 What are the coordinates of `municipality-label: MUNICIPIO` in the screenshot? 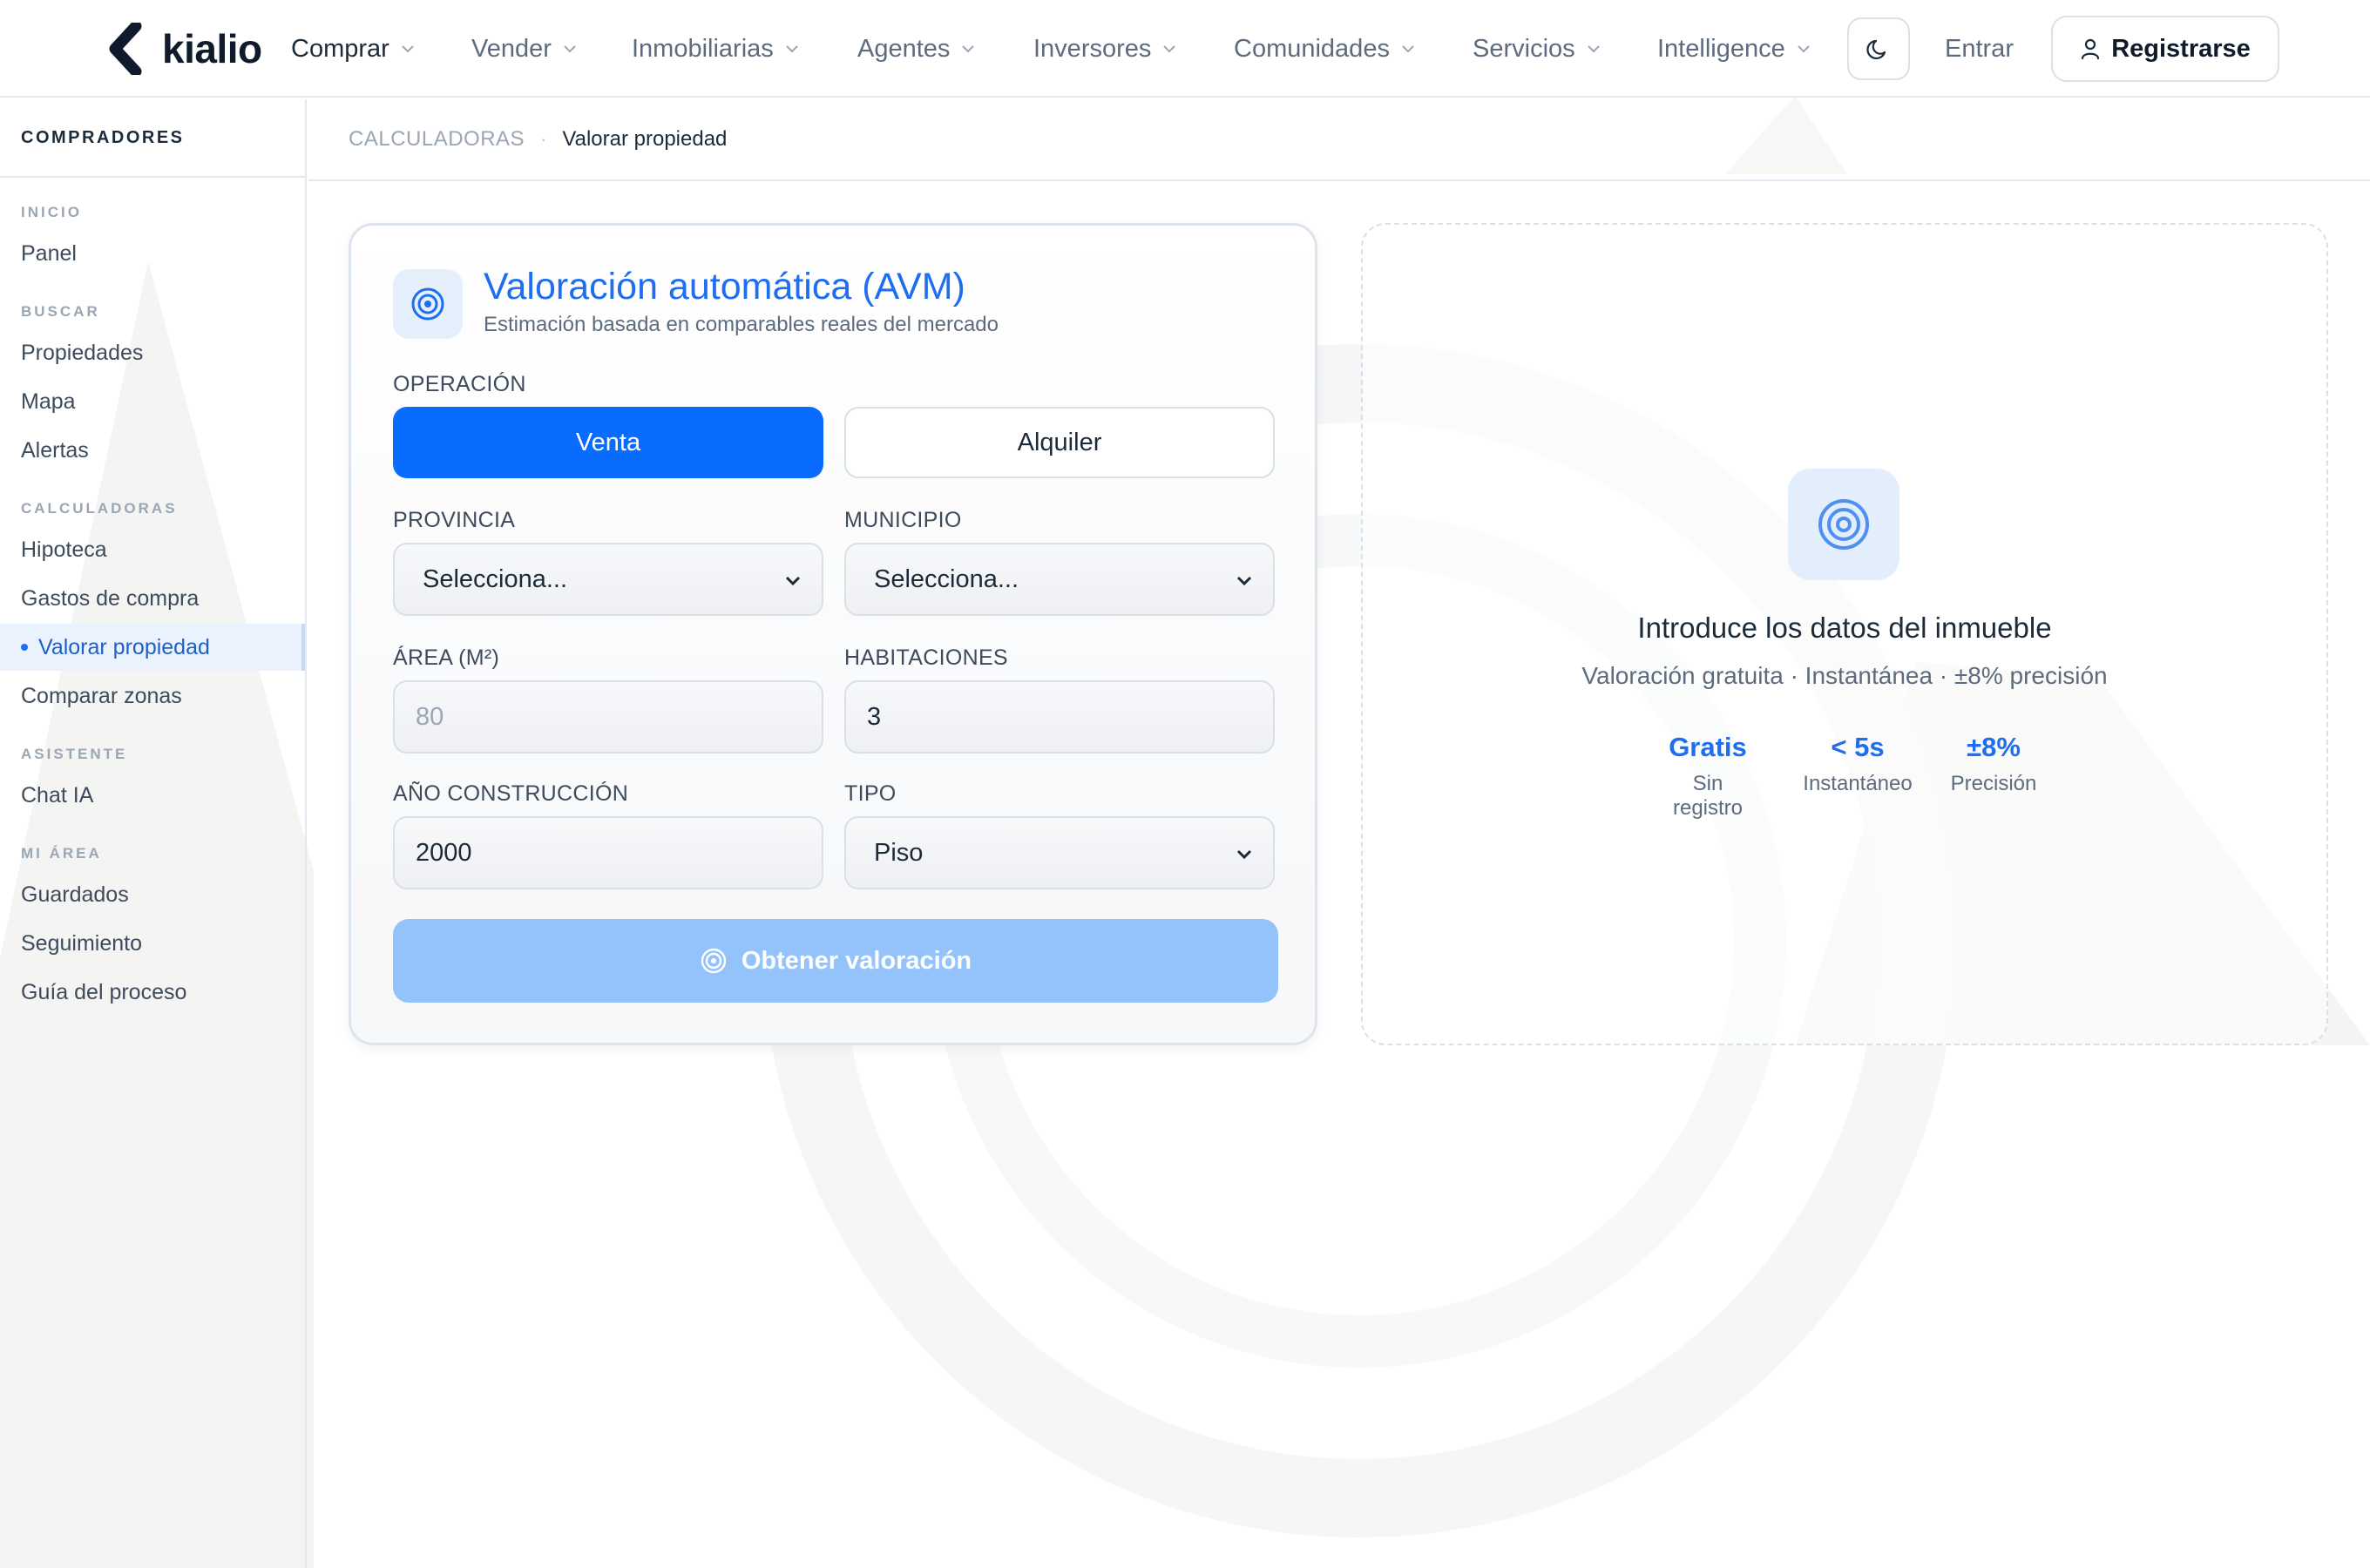 It's located at (903, 520).